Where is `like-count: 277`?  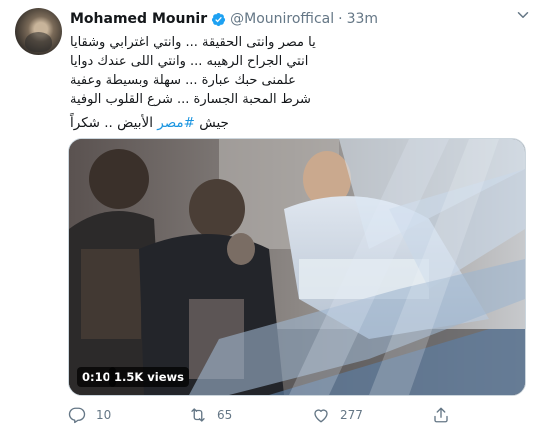 like-count: 277 is located at coordinates (351, 415).